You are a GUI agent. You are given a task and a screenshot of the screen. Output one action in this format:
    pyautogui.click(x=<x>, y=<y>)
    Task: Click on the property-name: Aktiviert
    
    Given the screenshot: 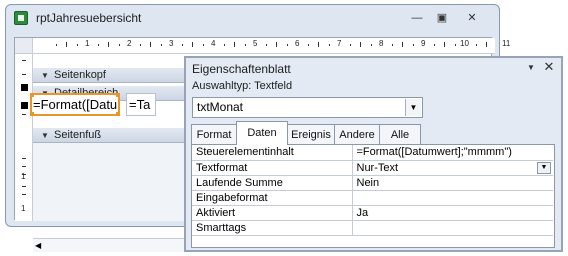 What is the action you would take?
    pyautogui.click(x=272, y=213)
    